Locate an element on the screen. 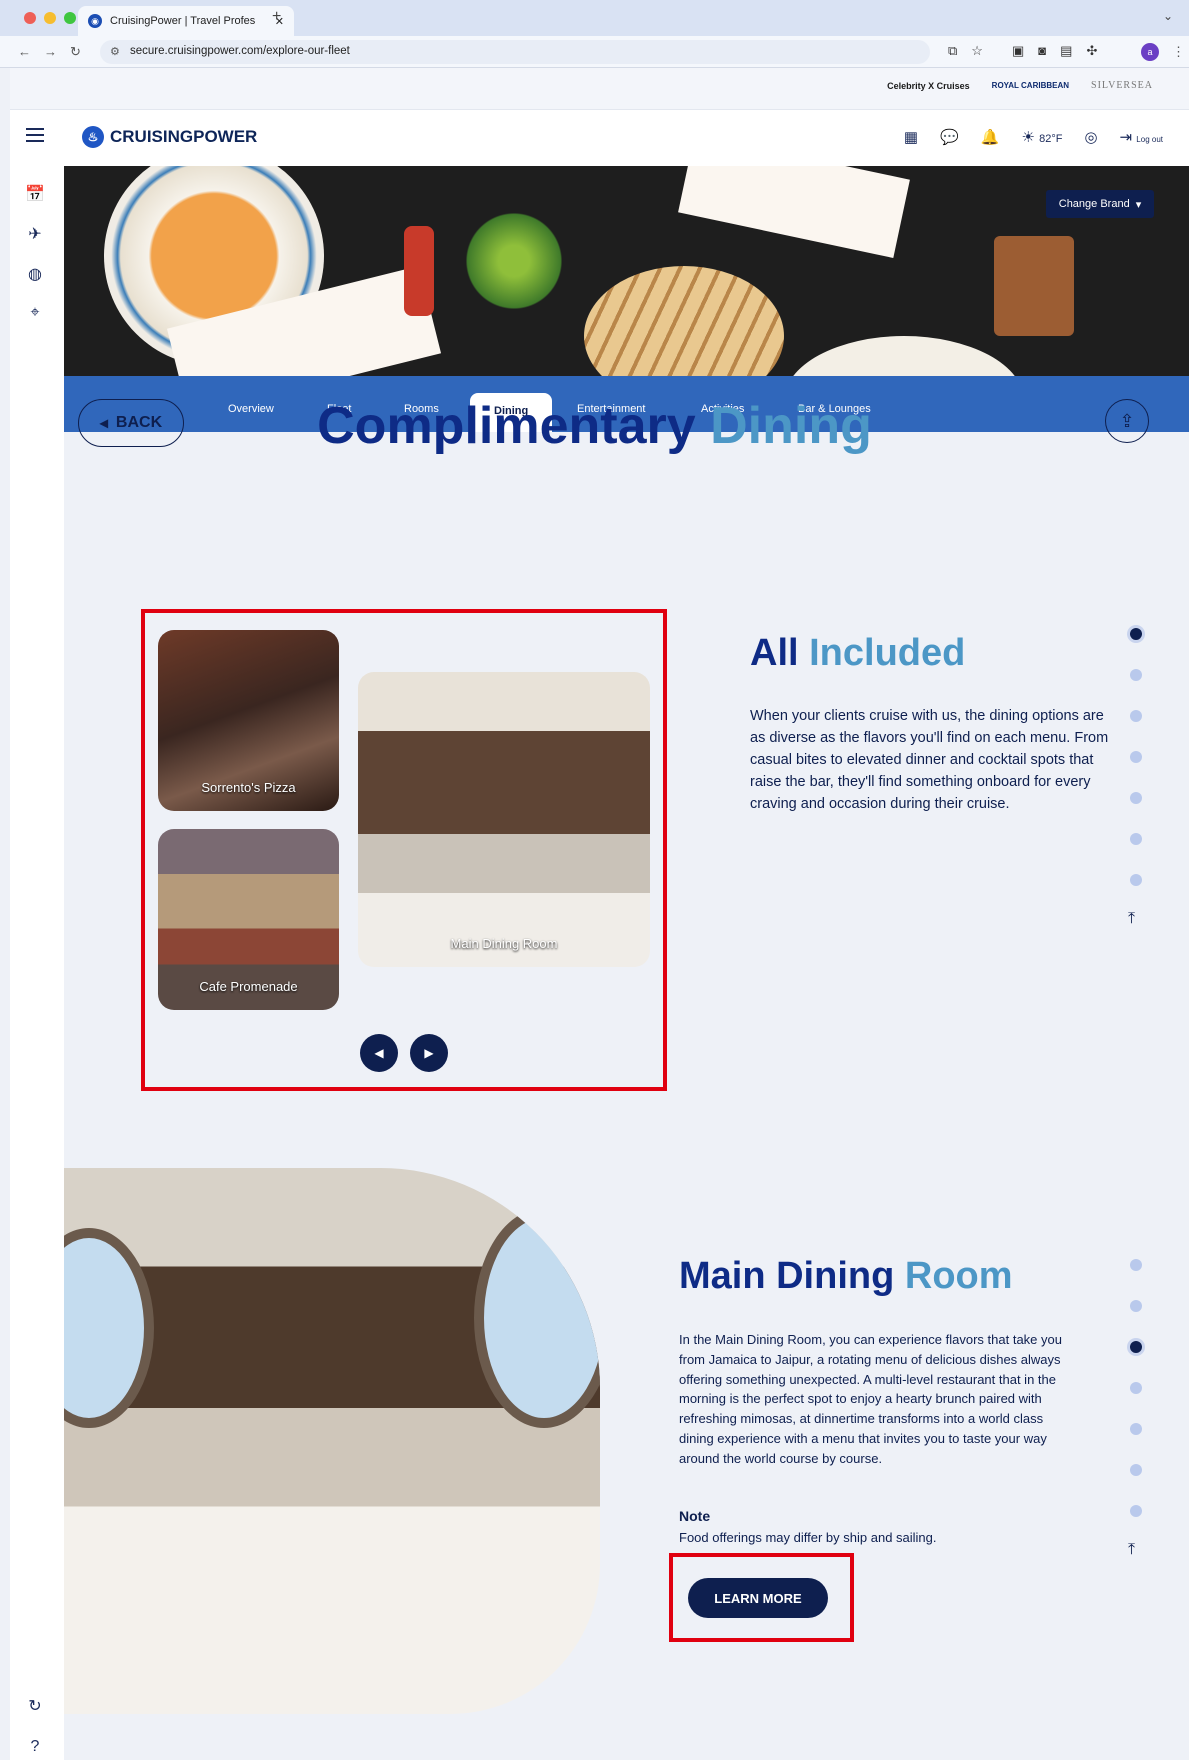  help-icon: ? is located at coordinates (35, 1749).